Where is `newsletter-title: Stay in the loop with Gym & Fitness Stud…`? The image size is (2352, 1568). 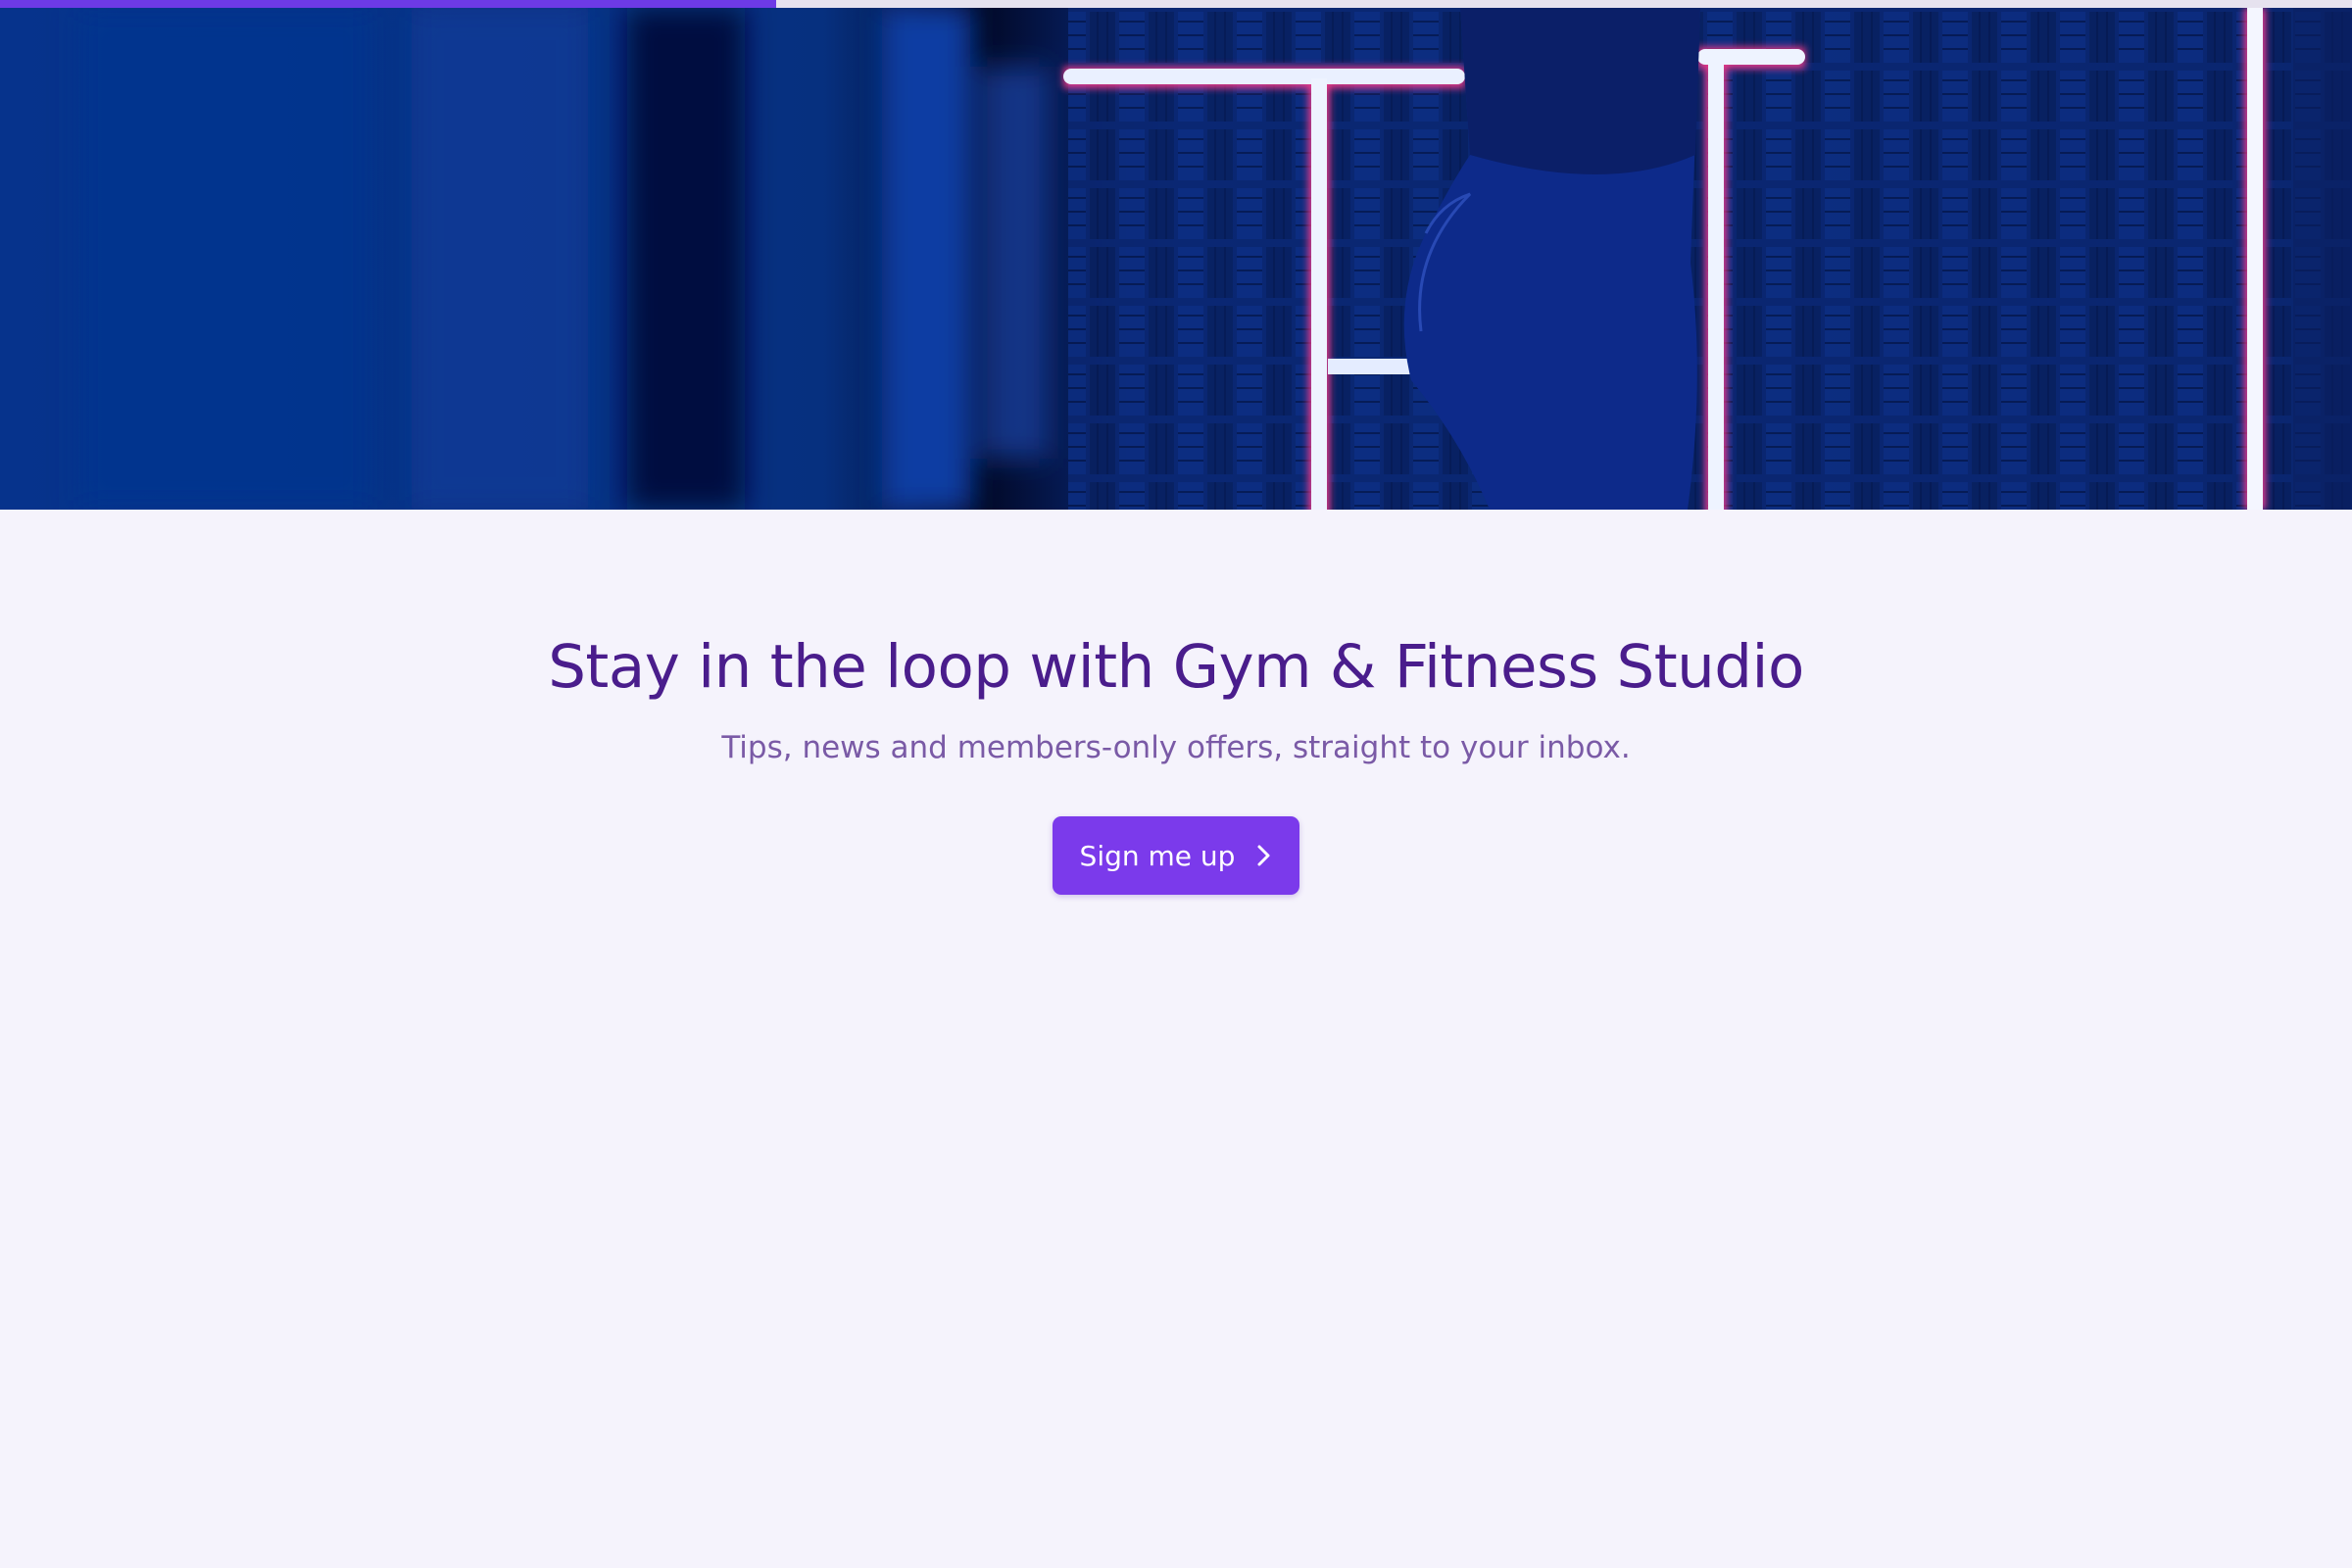 newsletter-title: Stay in the loop with Gym & Fitness Stud… is located at coordinates (1176, 667).